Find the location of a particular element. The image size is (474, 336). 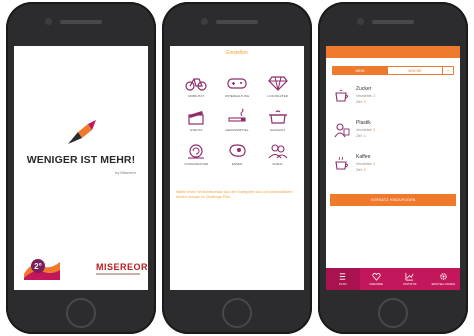

tab-mine: MEIN is located at coordinates (360, 70).